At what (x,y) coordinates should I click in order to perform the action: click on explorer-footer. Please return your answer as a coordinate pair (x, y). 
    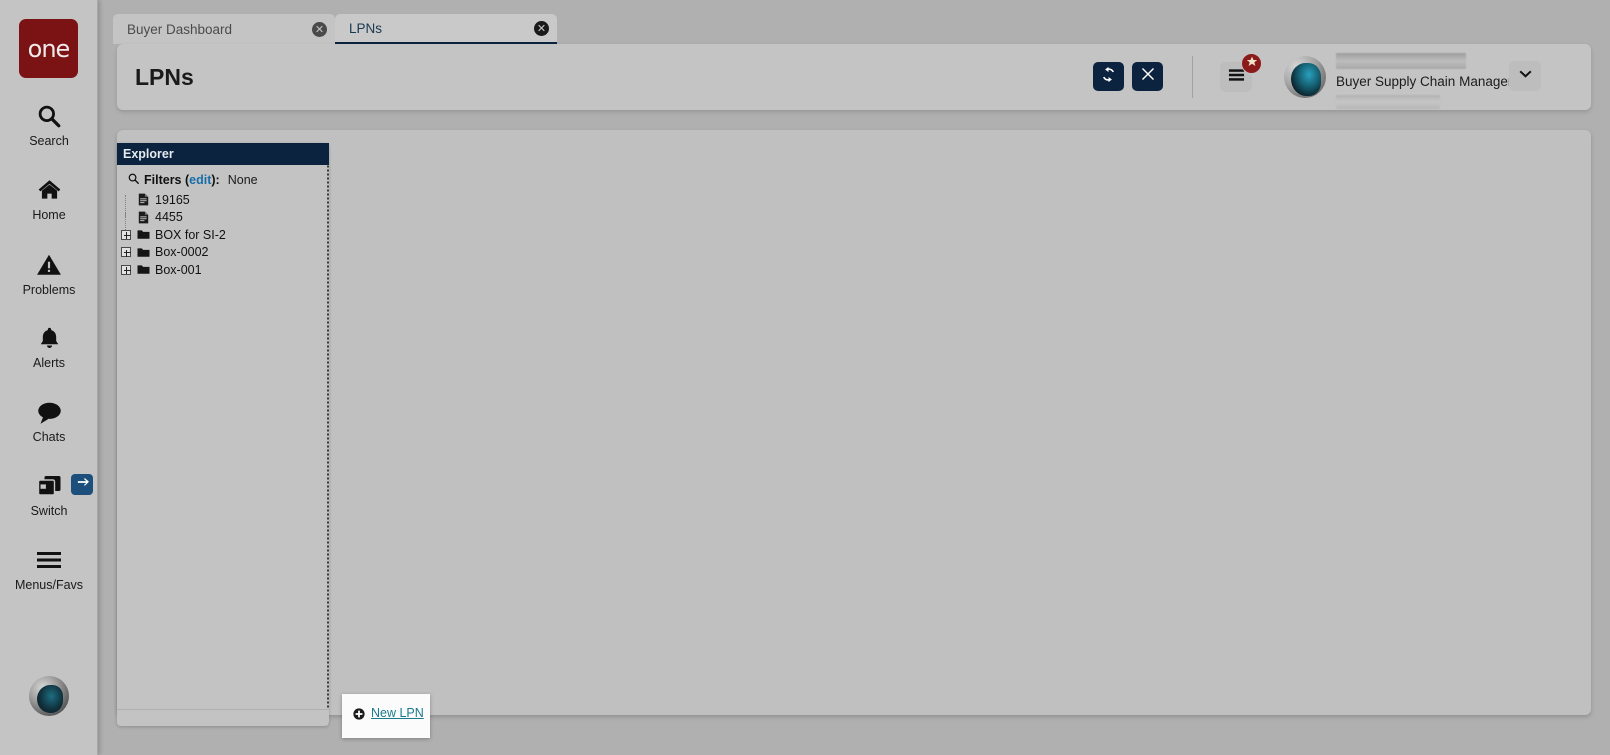
    Looking at the image, I should click on (223, 717).